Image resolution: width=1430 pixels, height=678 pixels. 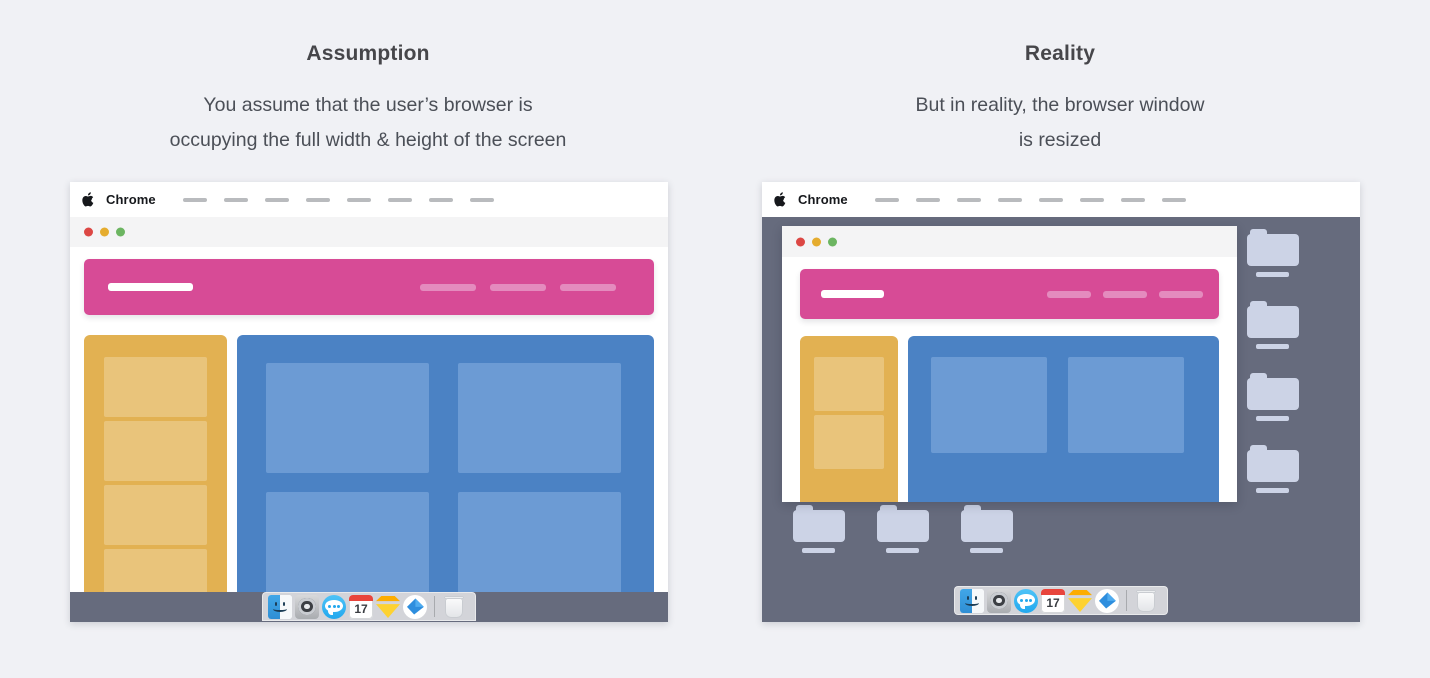 I want to click on browser-window-right, so click(x=1009, y=364).